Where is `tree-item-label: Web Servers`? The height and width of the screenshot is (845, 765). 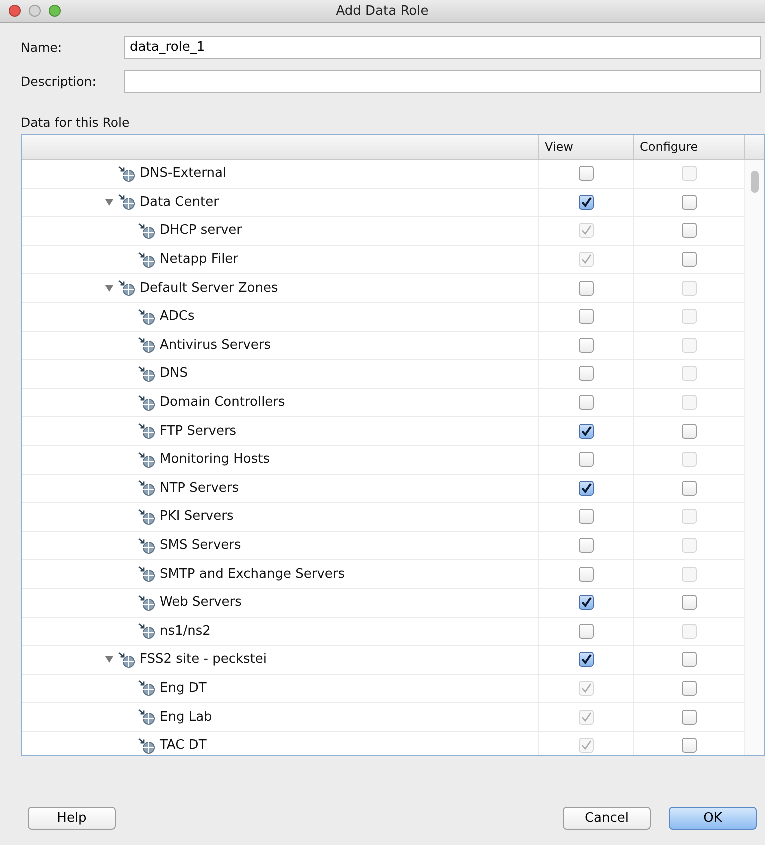 tree-item-label: Web Servers is located at coordinates (201, 602).